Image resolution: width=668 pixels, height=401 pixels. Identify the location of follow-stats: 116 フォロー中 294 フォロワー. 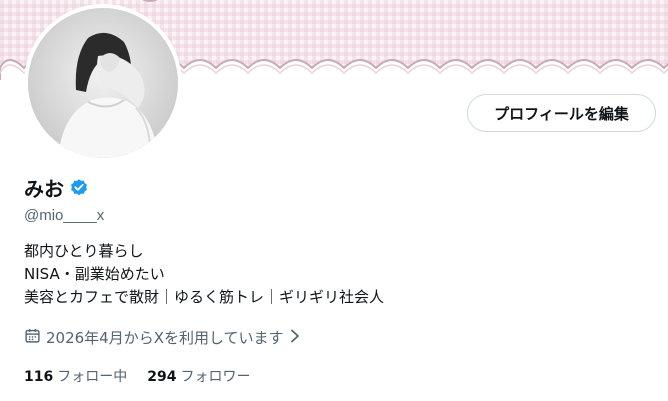
(137, 376).